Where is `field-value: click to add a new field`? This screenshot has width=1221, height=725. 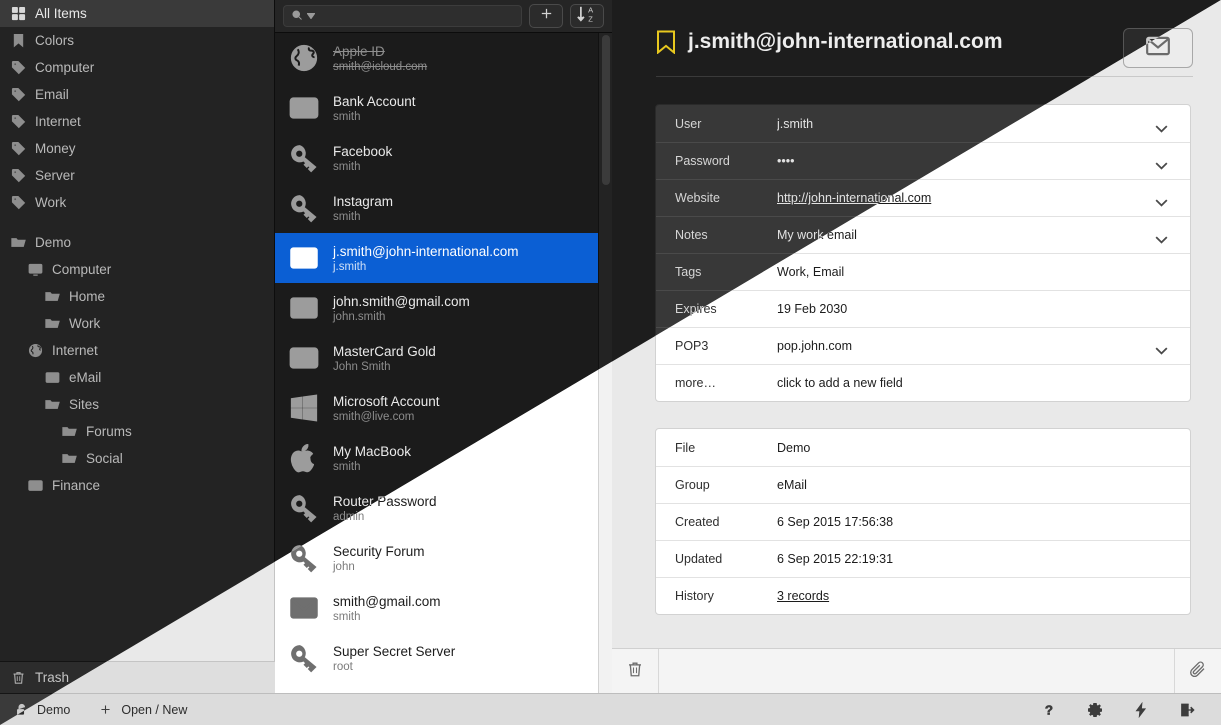 field-value: click to add a new field is located at coordinates (983, 383).